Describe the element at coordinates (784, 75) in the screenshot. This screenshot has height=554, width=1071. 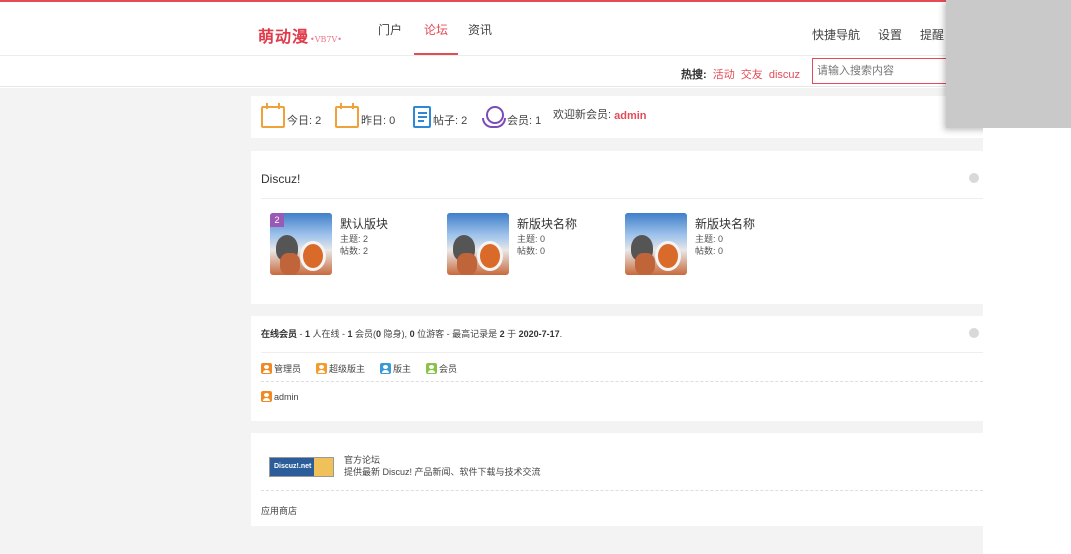
I see `hot-link-discuz: discuz` at that location.